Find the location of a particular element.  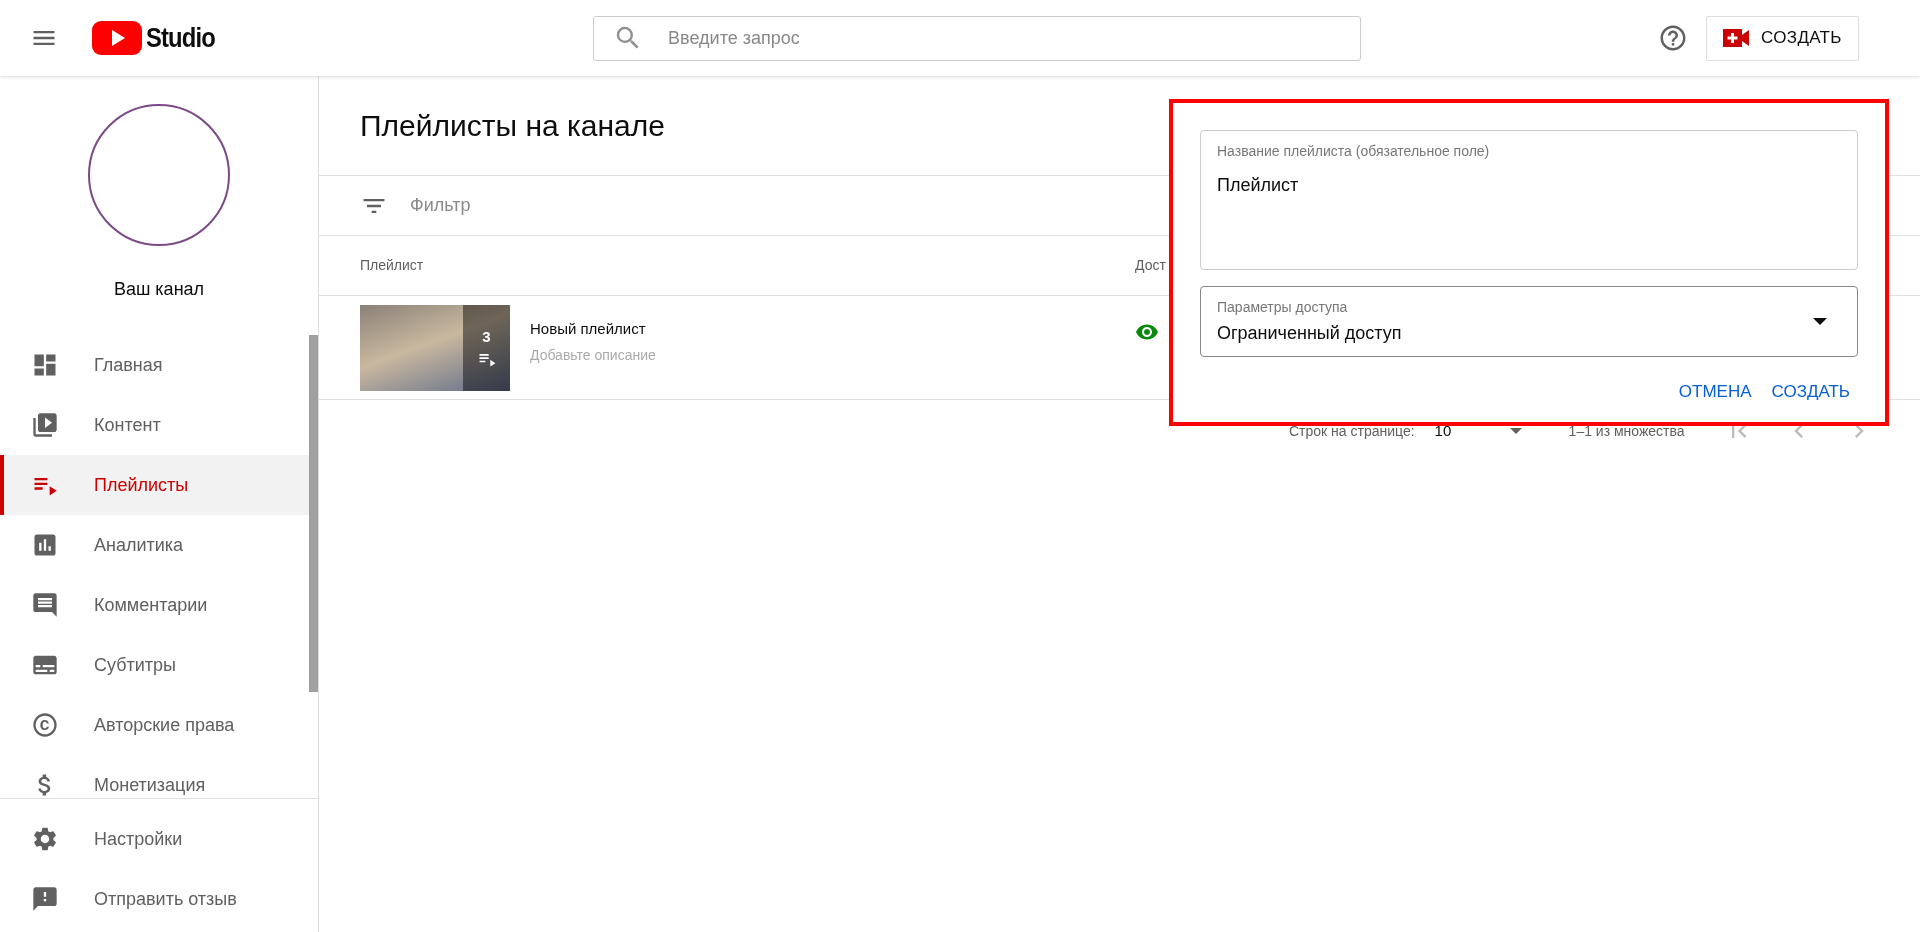

rows-per-page-select: 10 is located at coordinates (1481, 431).